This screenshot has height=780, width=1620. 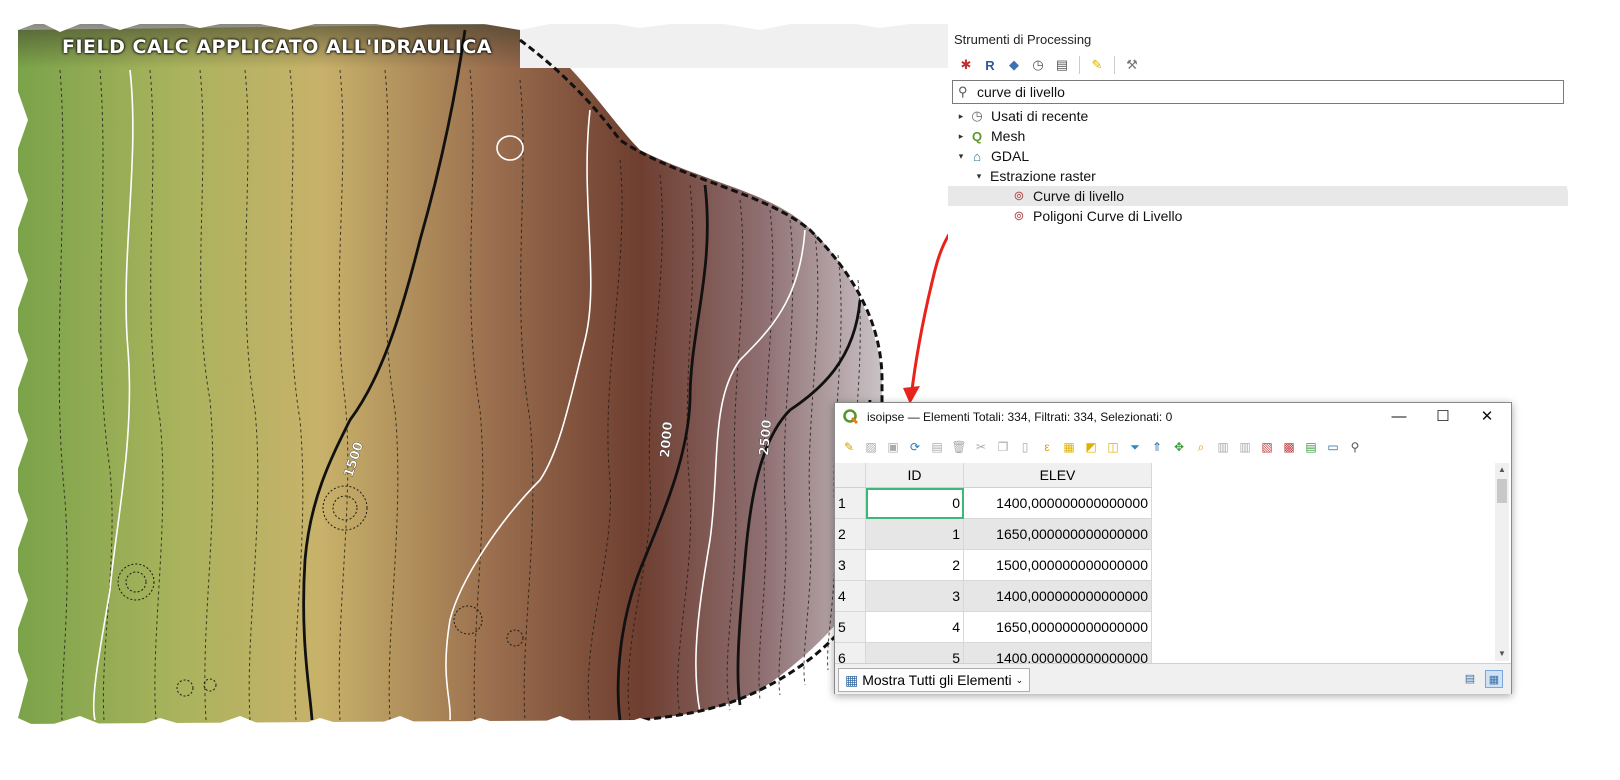 I want to click on gdal-icon: ⌂, so click(x=977, y=156).